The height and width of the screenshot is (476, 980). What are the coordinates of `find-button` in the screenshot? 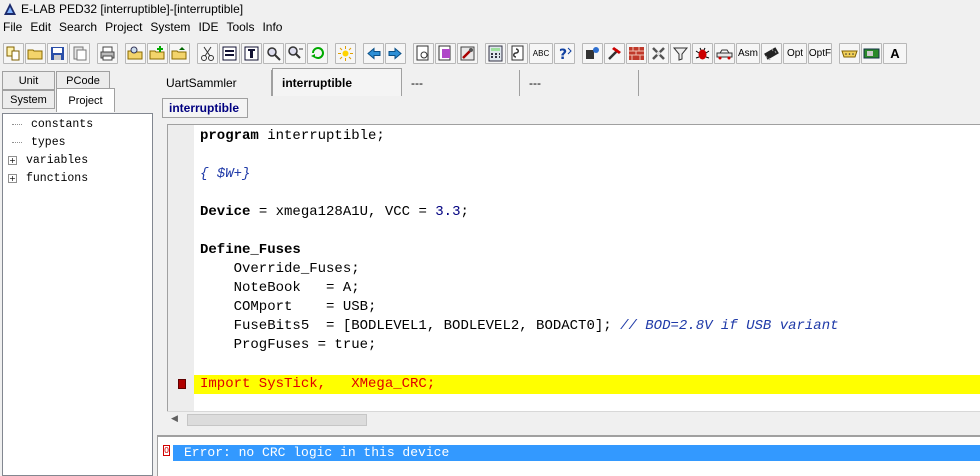 It's located at (273, 53).